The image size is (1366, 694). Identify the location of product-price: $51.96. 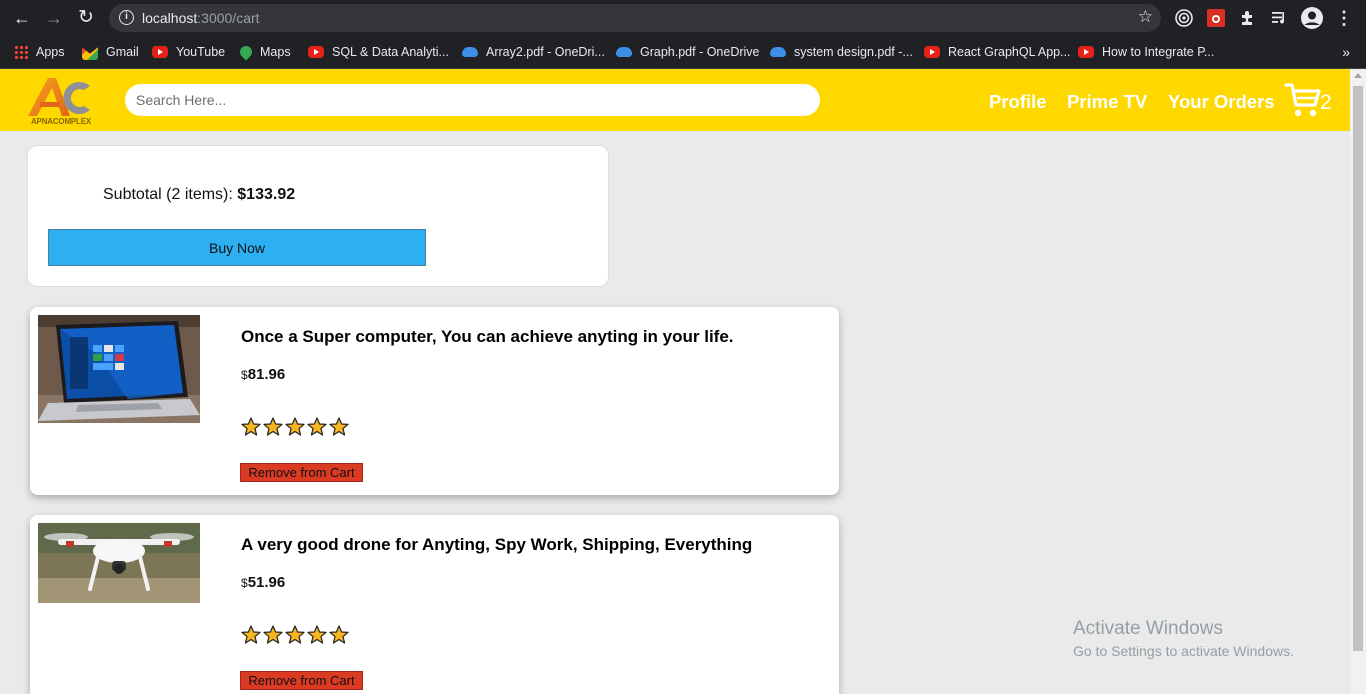
(263, 582).